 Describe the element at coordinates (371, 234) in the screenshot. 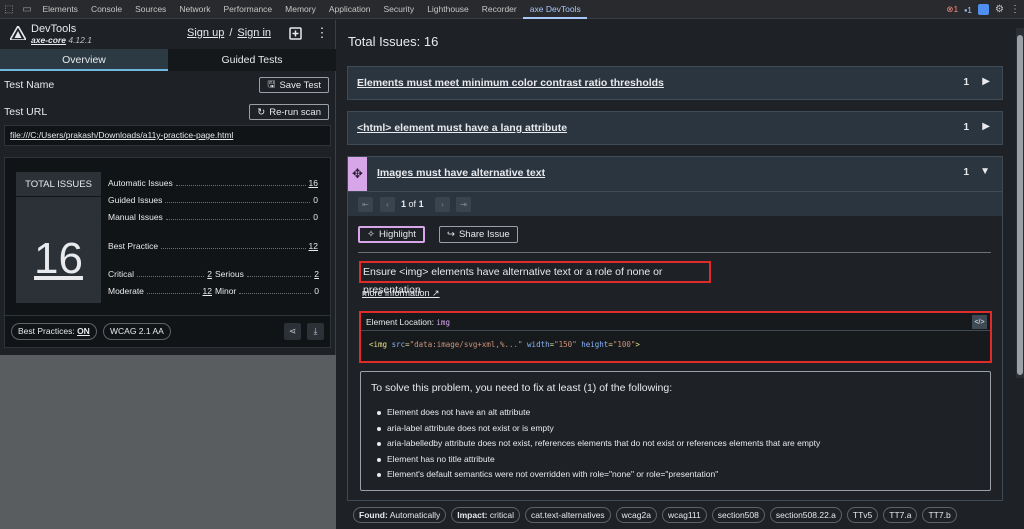

I see `highlight-icon: ✧` at that location.